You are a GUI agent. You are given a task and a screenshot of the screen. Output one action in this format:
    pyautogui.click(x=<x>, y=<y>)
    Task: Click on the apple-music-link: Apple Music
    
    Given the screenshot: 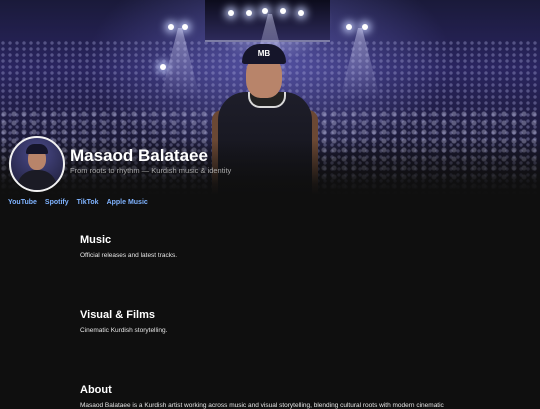 What is the action you would take?
    pyautogui.click(x=127, y=202)
    